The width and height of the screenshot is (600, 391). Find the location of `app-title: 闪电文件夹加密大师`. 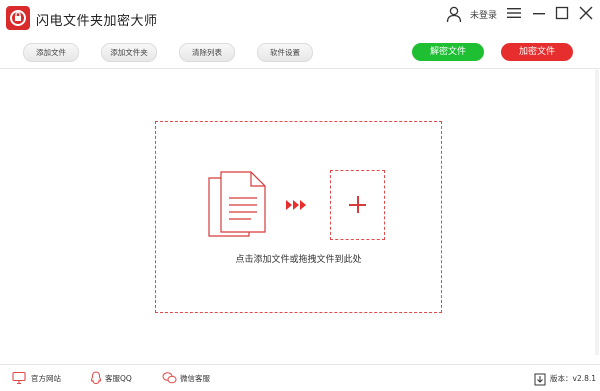

app-title: 闪电文件夹加密大师 is located at coordinates (97, 21).